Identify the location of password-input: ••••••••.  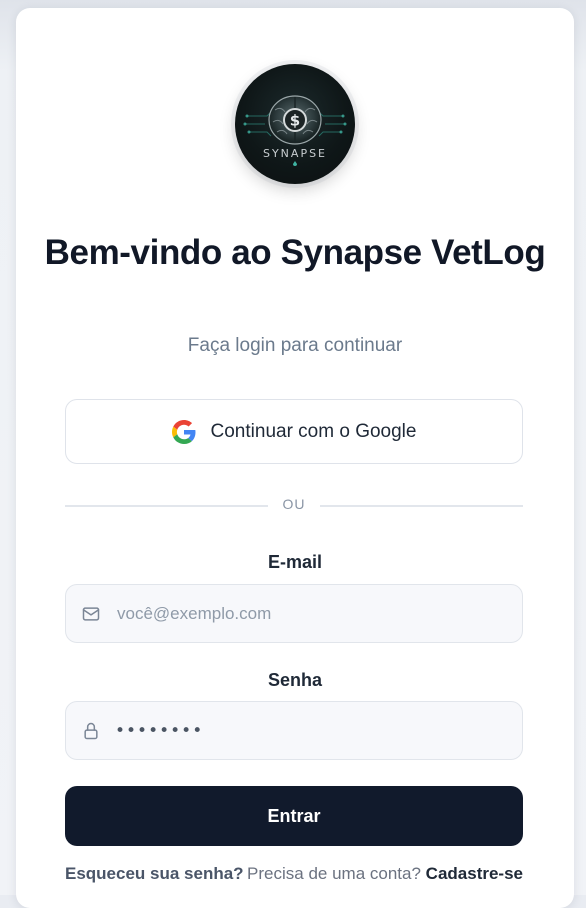
(159, 731).